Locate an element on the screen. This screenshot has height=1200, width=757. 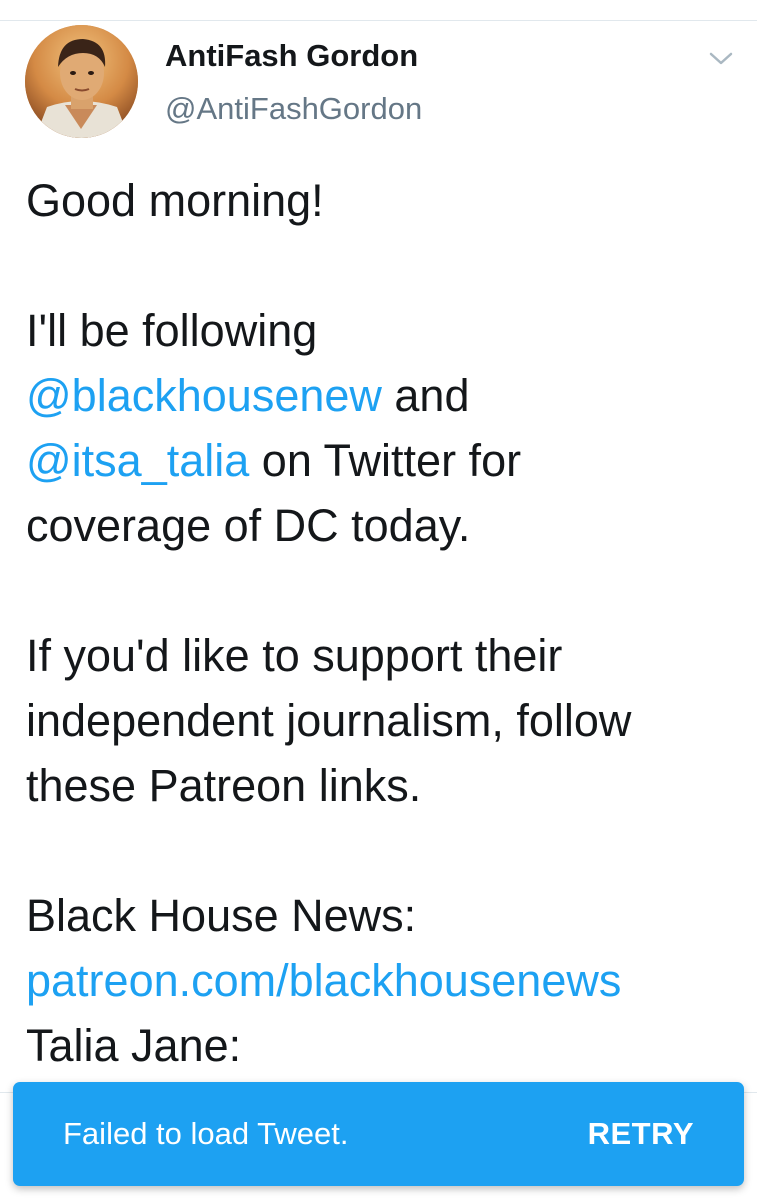
mention-link: @itsa_talia is located at coordinates (137, 460).